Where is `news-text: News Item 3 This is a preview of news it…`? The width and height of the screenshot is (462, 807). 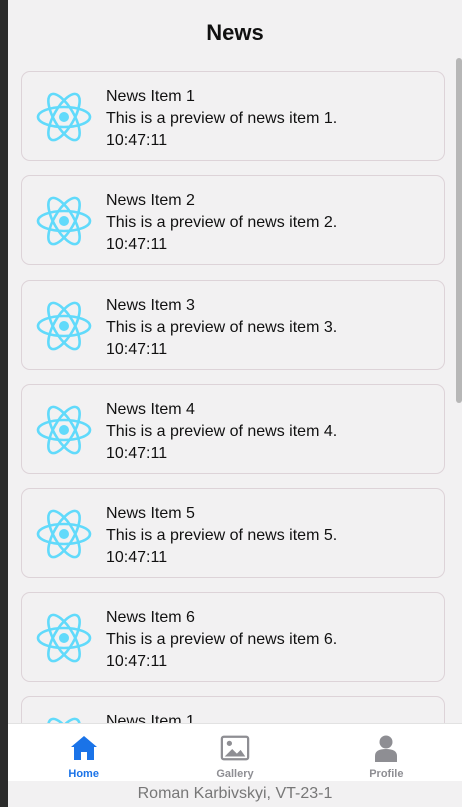 news-text: News Item 3 This is a preview of news it… is located at coordinates (221, 328).